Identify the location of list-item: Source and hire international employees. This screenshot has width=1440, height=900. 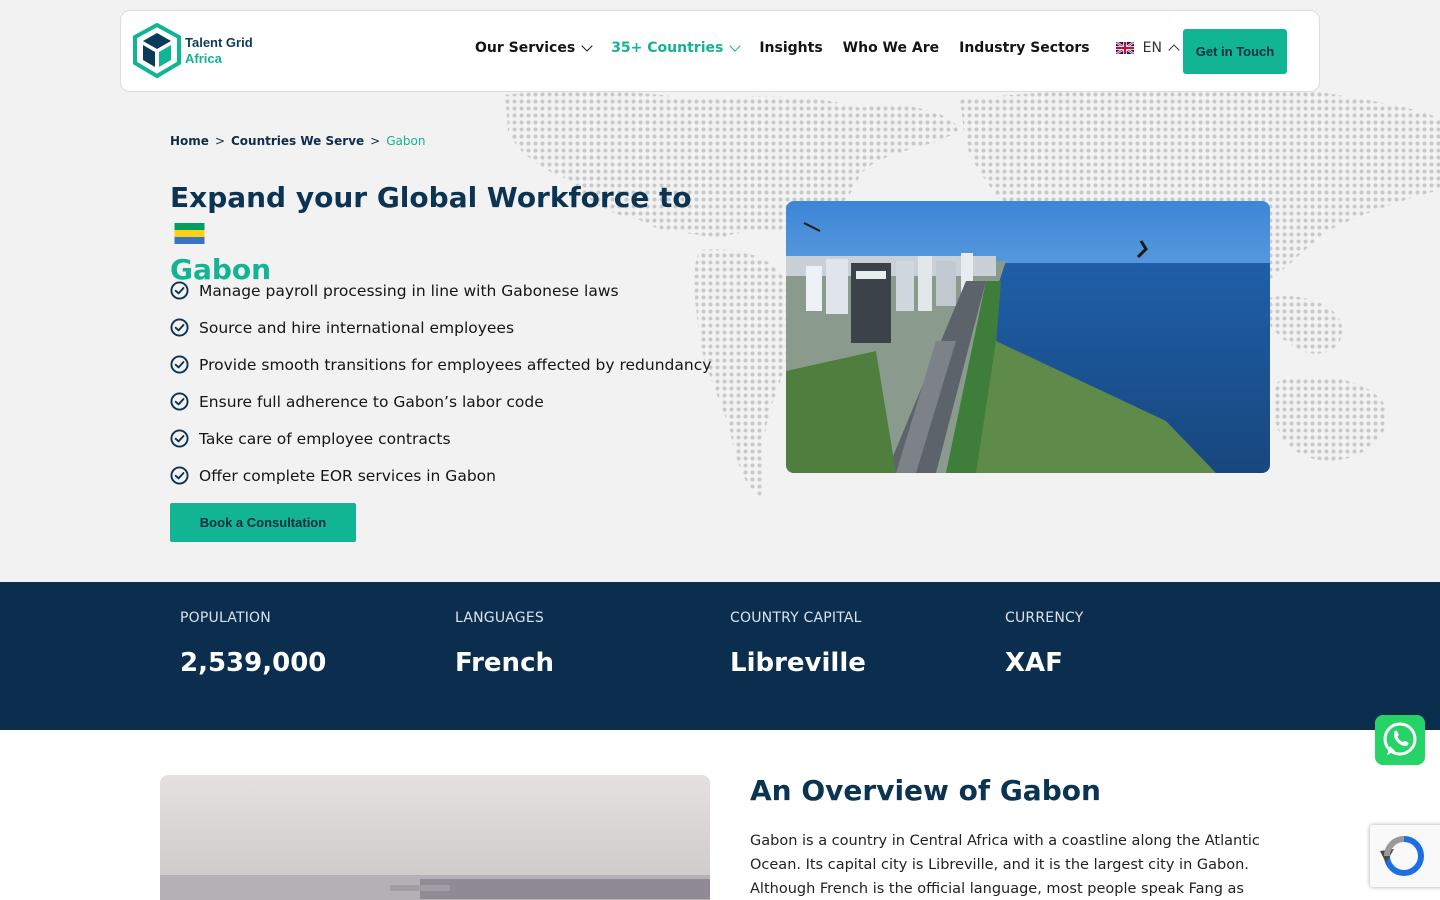
(440, 327).